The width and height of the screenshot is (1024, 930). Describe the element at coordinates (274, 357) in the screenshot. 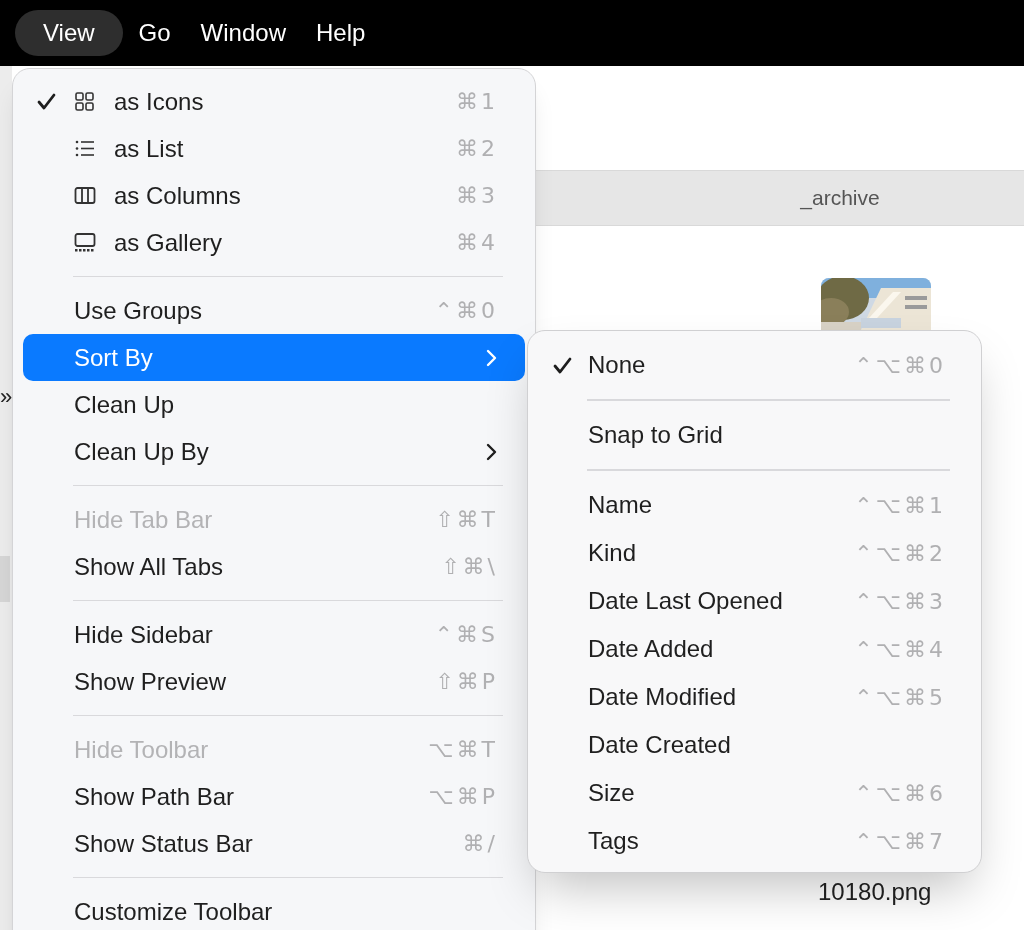

I see `menu-item: Sort By` at that location.